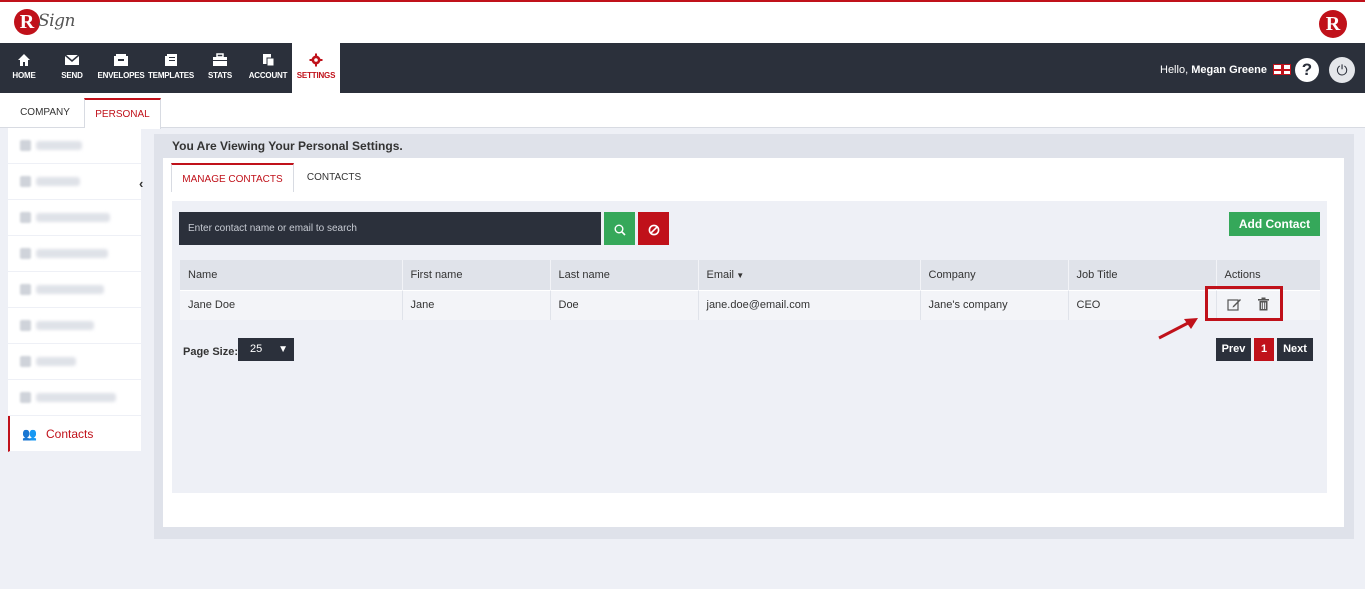 The height and width of the screenshot is (589, 1365). Describe the element at coordinates (682, 21) in the screenshot. I see `top-bar: R Sign R` at that location.